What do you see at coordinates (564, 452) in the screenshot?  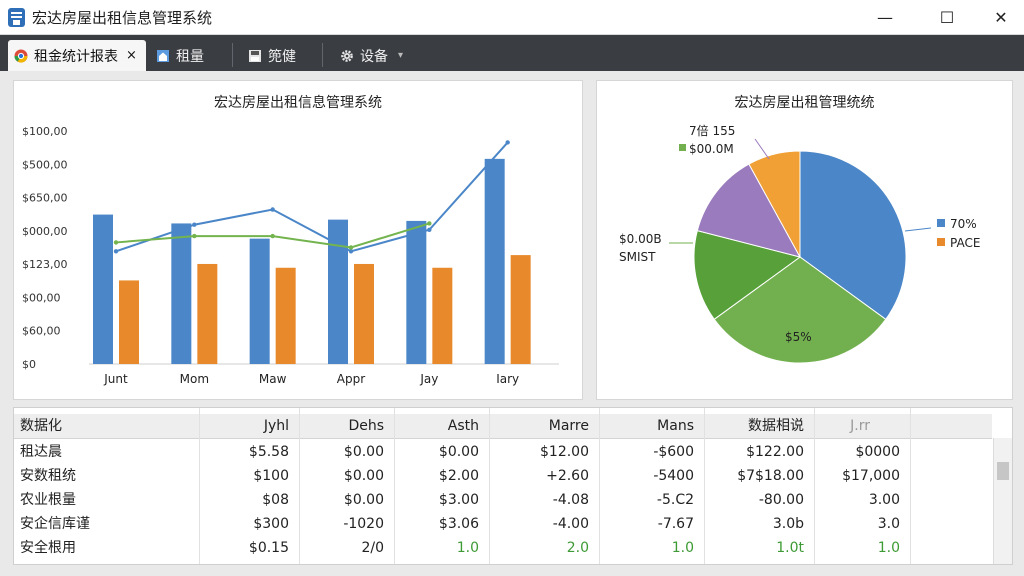 I see `table-cell: $12.00` at bounding box center [564, 452].